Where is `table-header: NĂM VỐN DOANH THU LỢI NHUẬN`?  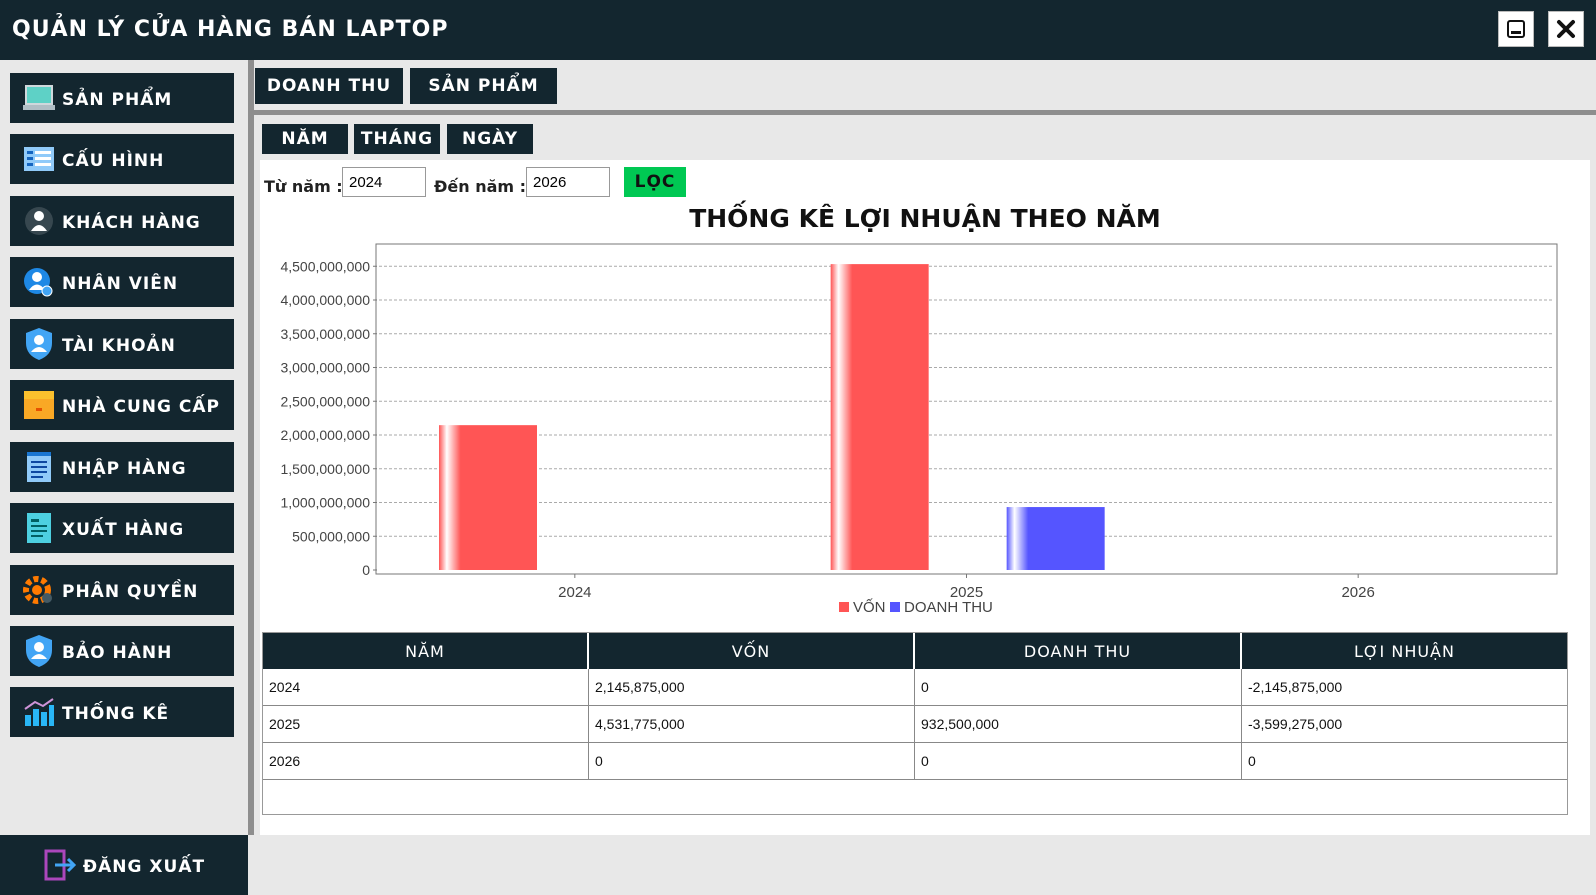
table-header: NĂM VỐN DOANH THU LỢI NHUẬN is located at coordinates (915, 651).